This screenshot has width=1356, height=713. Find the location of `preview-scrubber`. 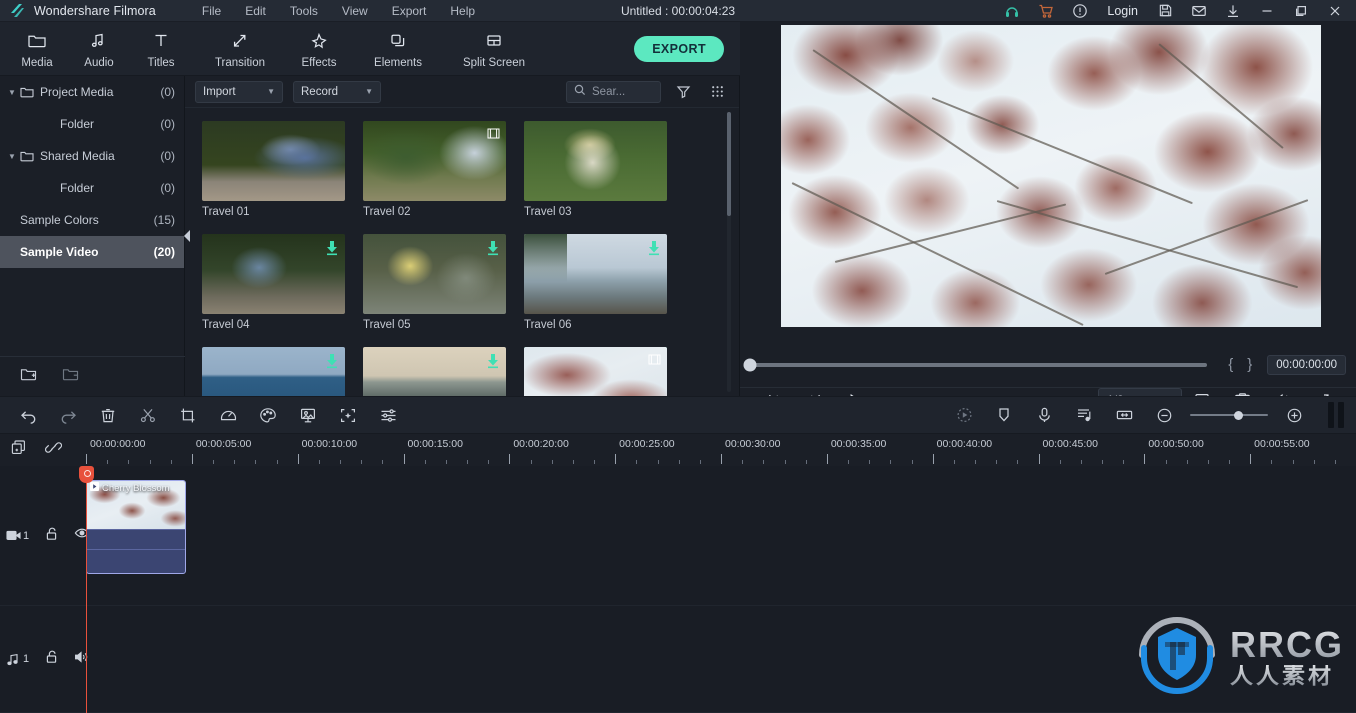

preview-scrubber is located at coordinates (975, 364).